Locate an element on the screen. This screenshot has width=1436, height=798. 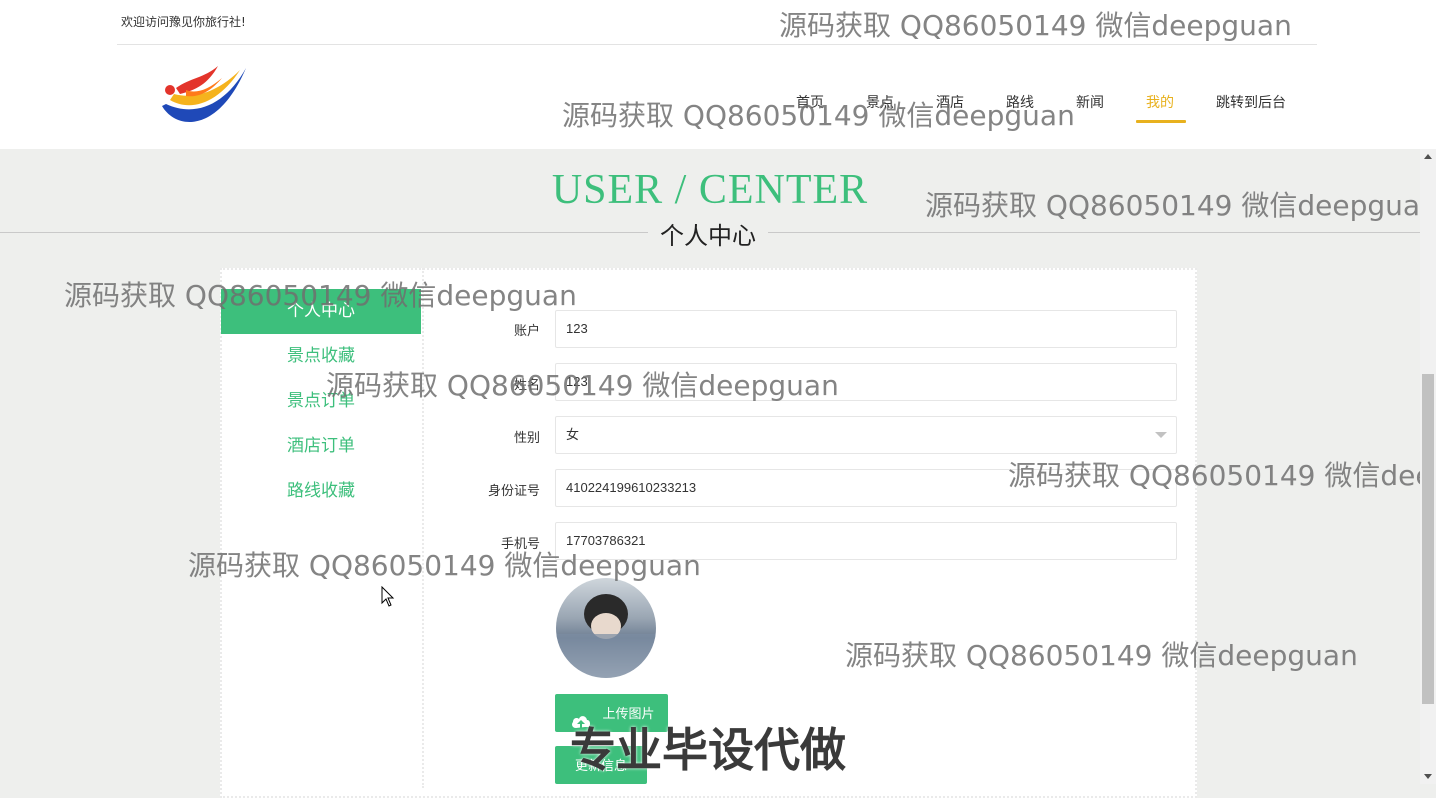
id-number-field: 410224199610233213 is located at coordinates (866, 488).